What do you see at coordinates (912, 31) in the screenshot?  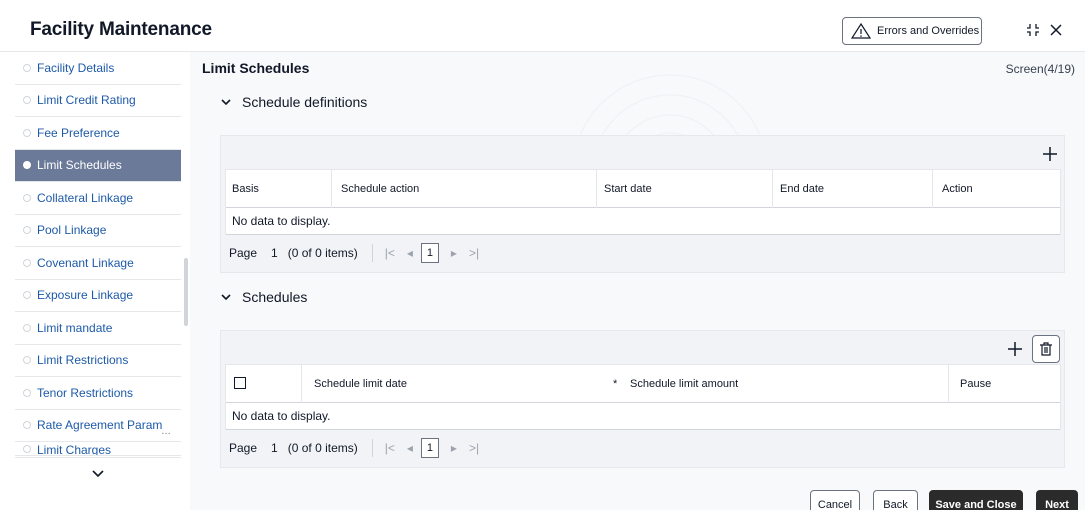 I see `errors-and-overrides-button: Errors and Overrides` at bounding box center [912, 31].